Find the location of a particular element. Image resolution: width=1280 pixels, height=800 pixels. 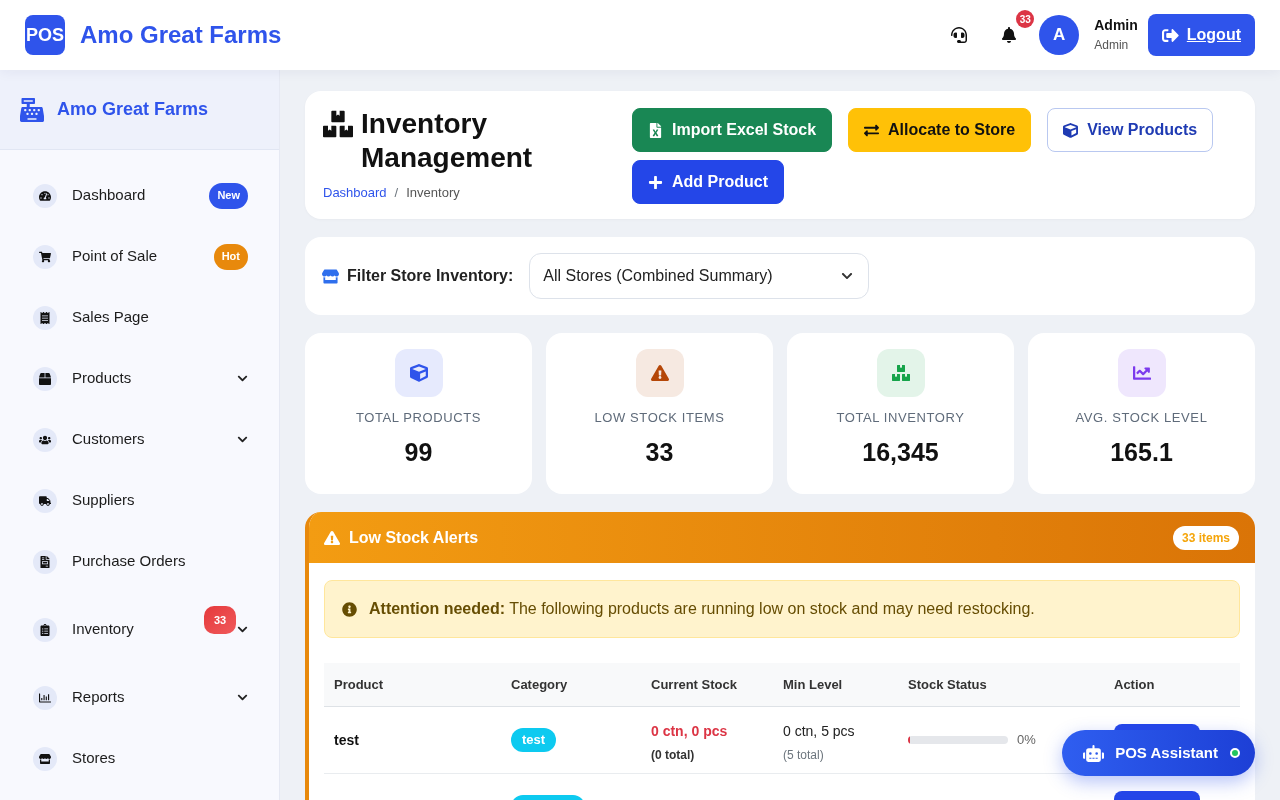

page-title: Inventory Management is located at coordinates (447, 141).